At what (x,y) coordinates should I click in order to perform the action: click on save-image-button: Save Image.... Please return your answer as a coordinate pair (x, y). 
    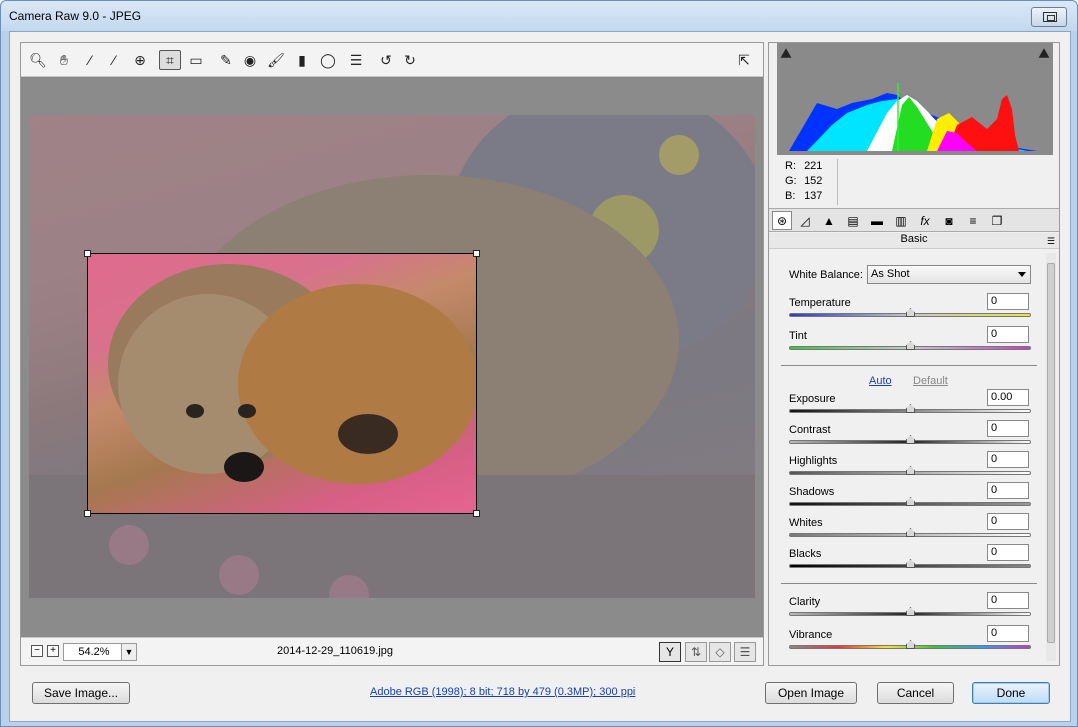
    Looking at the image, I should click on (81, 693).